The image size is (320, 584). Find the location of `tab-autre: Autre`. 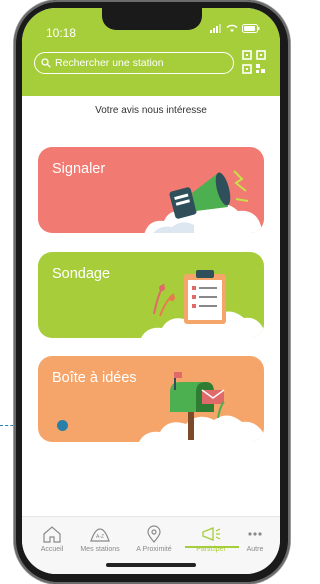

tab-autre: Autre is located at coordinates (254, 539).